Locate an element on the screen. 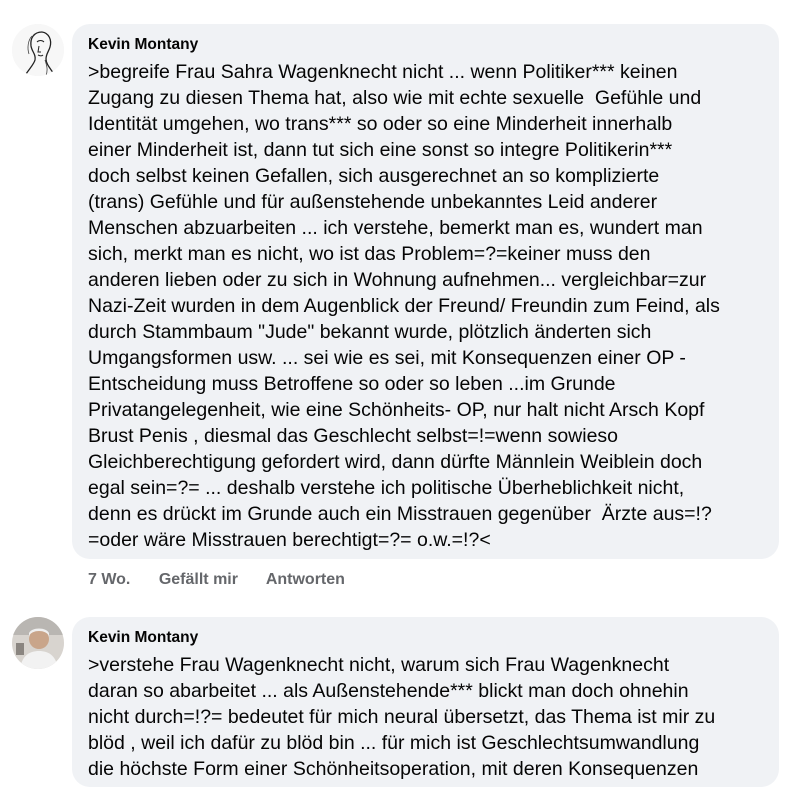 The height and width of the screenshot is (787, 795). sketch-portrait-icon is located at coordinates (38, 50).